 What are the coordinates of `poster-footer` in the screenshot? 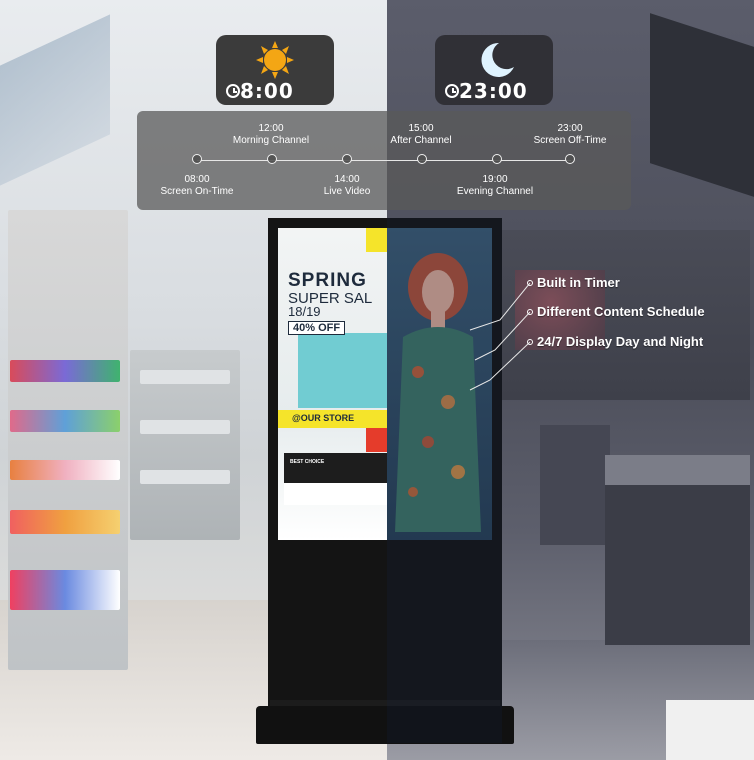 It's located at (335, 494).